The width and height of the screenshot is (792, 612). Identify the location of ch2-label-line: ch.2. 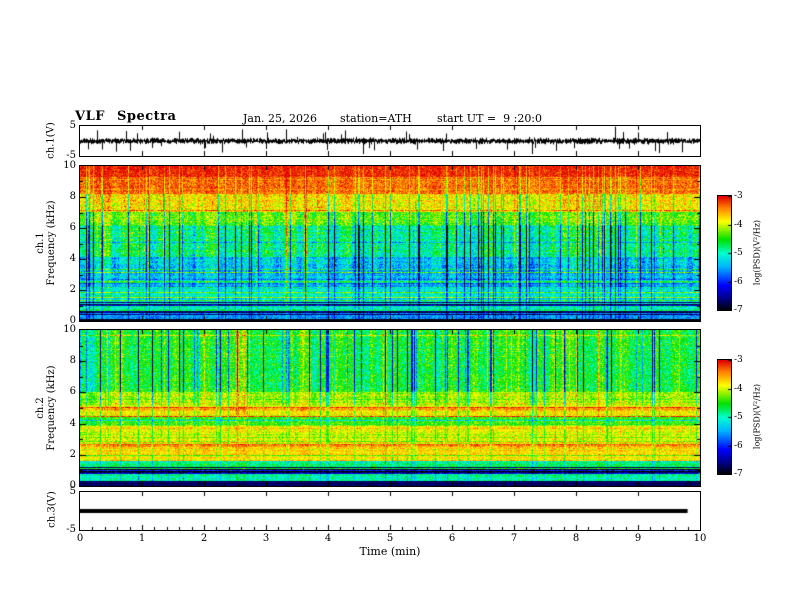
(40, 408).